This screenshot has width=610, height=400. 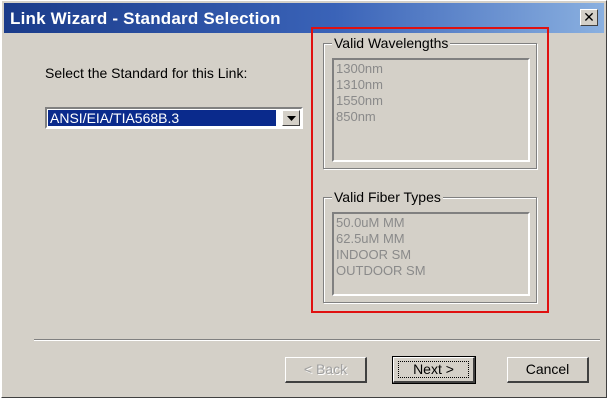 I want to click on cancel-button-label: Cancel, so click(x=547, y=369).